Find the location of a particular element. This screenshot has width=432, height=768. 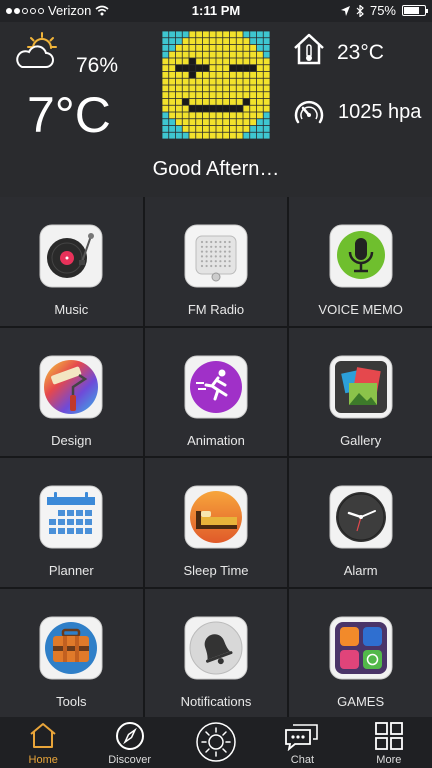

status-bar: Verizon 1:11 PM 75% is located at coordinates (216, 11).